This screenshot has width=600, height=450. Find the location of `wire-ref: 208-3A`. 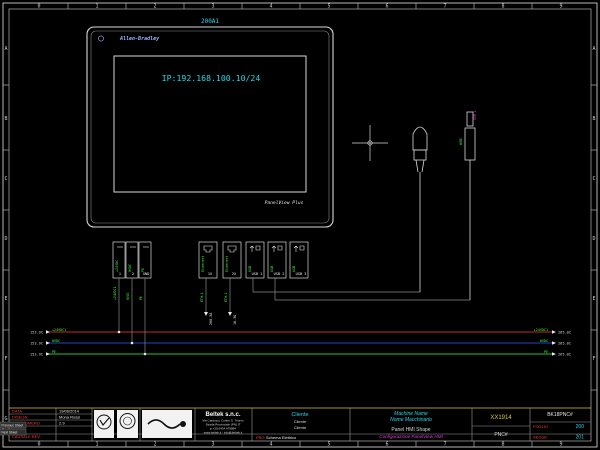

wire-ref: 208-3A is located at coordinates (211, 319).